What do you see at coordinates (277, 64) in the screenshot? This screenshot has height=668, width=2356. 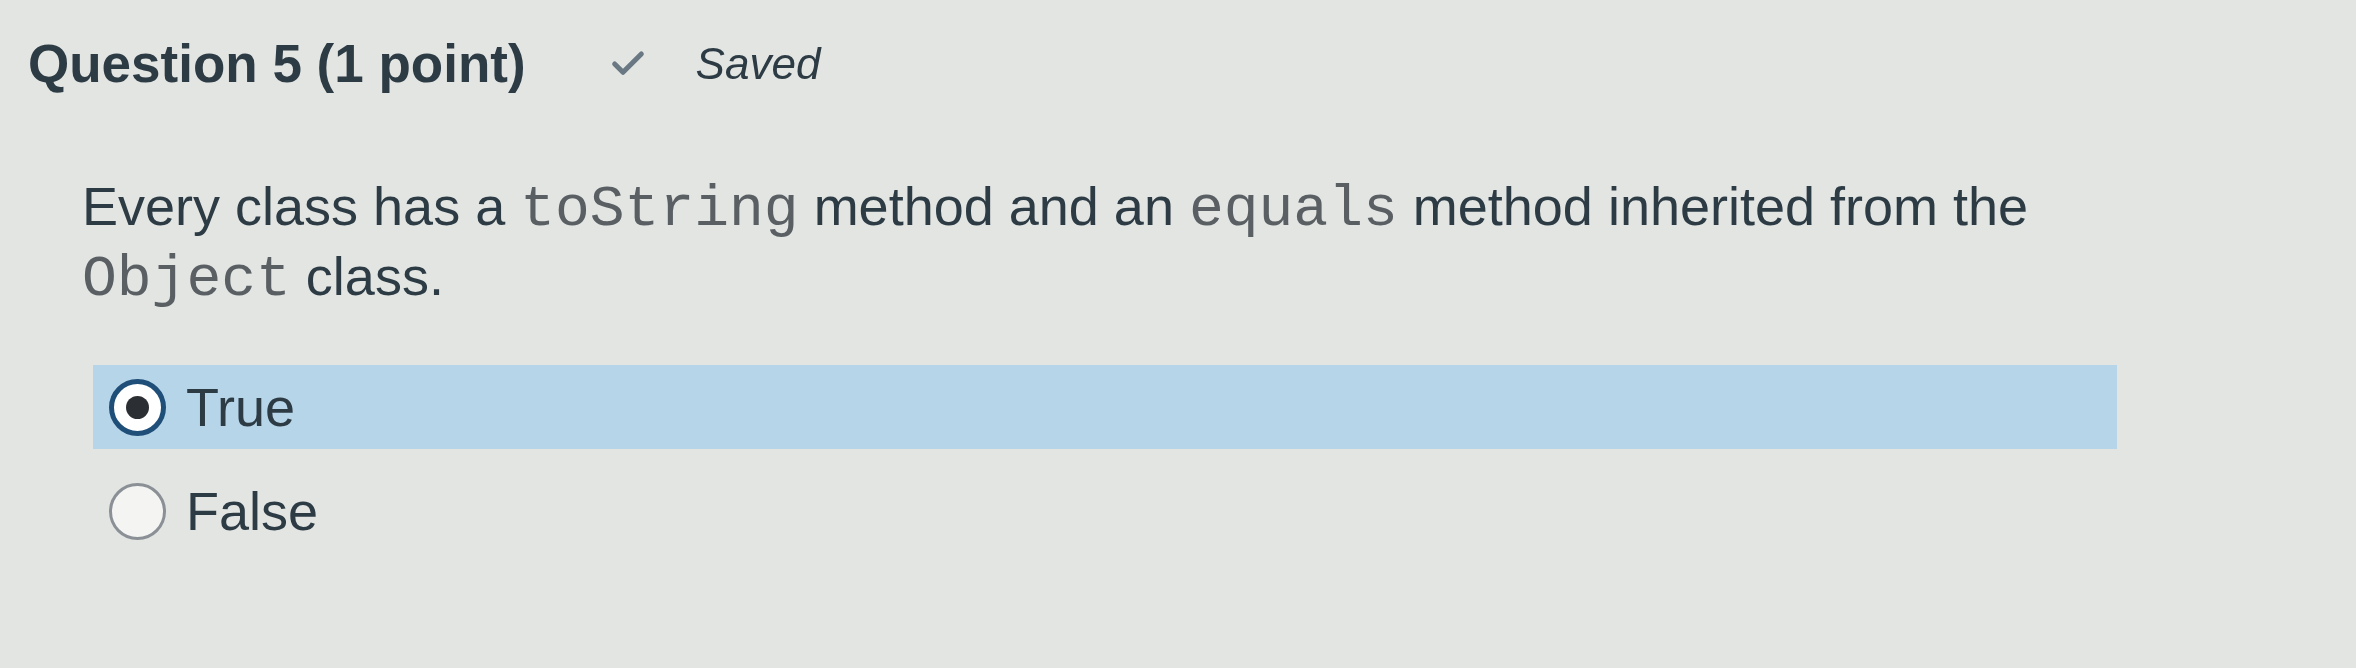 I see `question-title: Question 5 (1 point)` at bounding box center [277, 64].